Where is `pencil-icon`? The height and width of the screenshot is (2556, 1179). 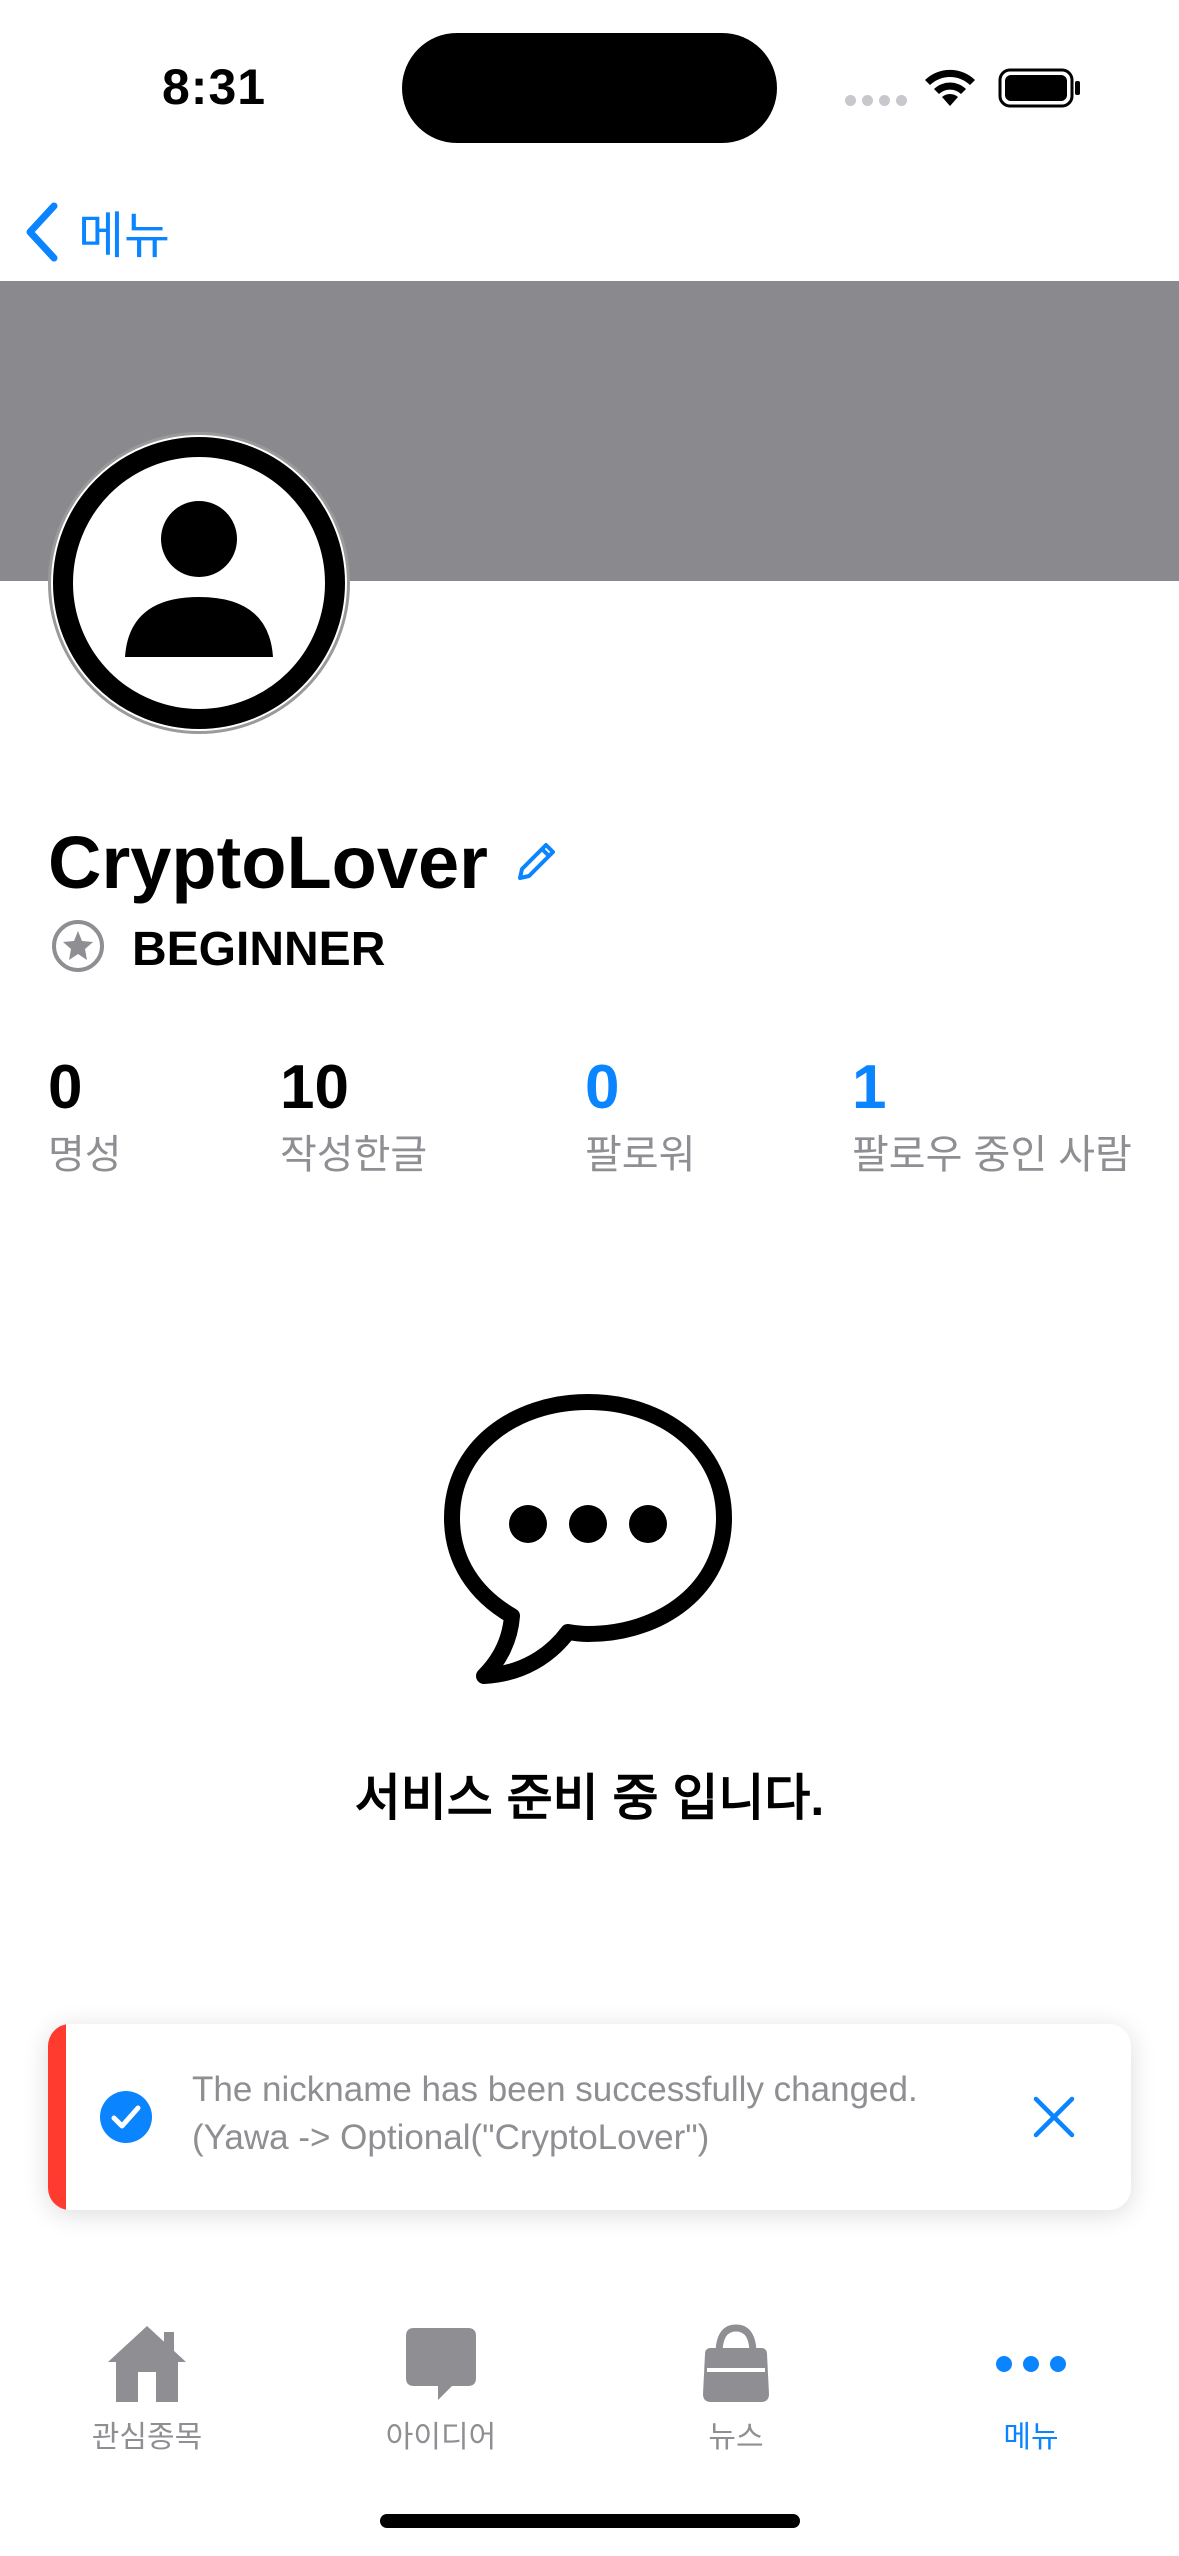
pencil-icon is located at coordinates (536, 862).